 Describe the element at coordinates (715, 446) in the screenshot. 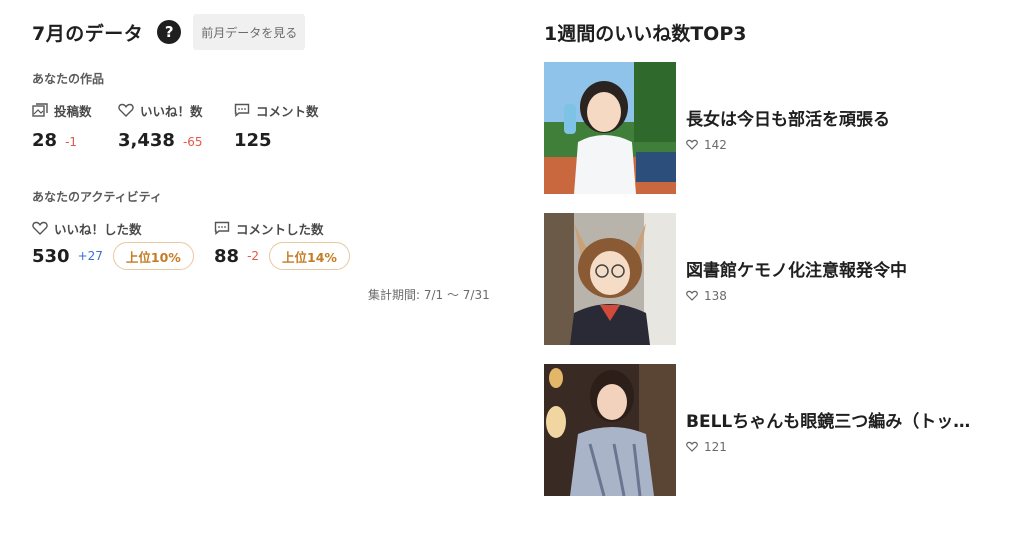

I see `like-count-value: 121` at that location.